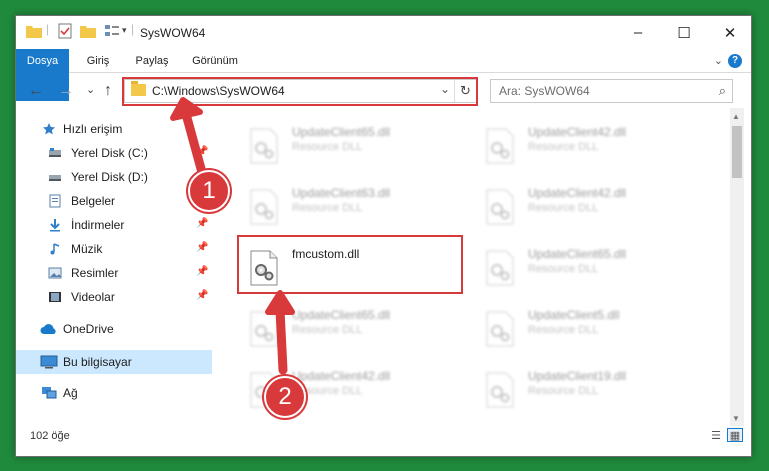 This screenshot has height=471, width=769. Describe the element at coordinates (109, 177) in the screenshot. I see `sidebar-item-label: Yerel Disk (D:)` at that location.